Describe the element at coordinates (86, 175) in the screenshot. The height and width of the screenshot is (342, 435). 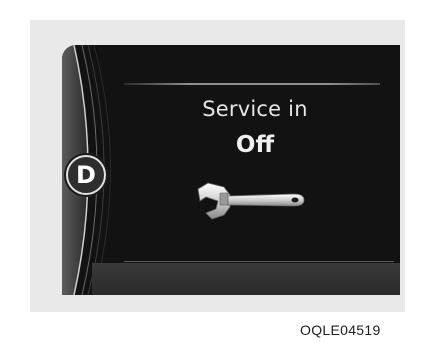
I see `gear-indicator: D` at that location.